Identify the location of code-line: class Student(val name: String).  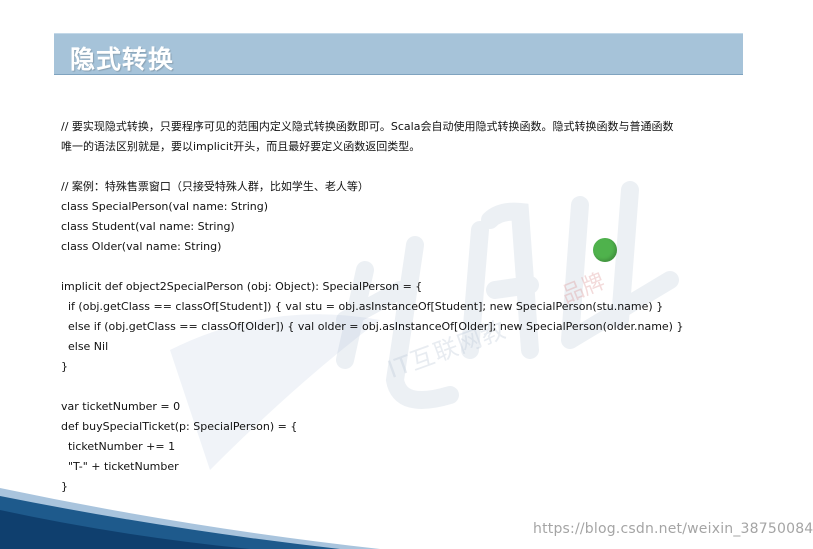
(148, 226).